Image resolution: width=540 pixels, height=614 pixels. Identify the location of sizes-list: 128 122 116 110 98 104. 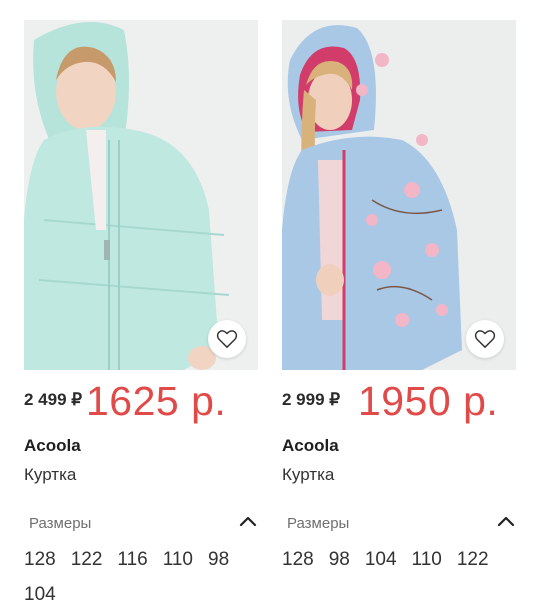
(141, 577).